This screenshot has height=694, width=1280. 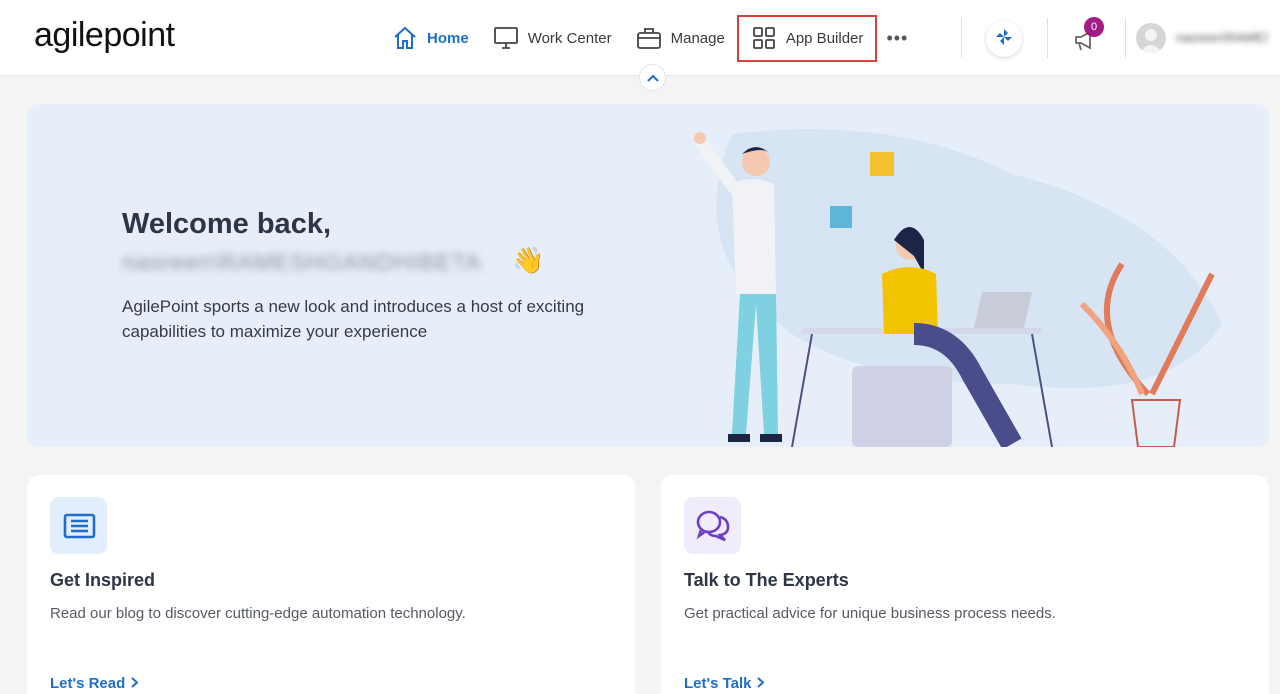 What do you see at coordinates (712, 525) in the screenshot?
I see `chat-bubbles-icon` at bounding box center [712, 525].